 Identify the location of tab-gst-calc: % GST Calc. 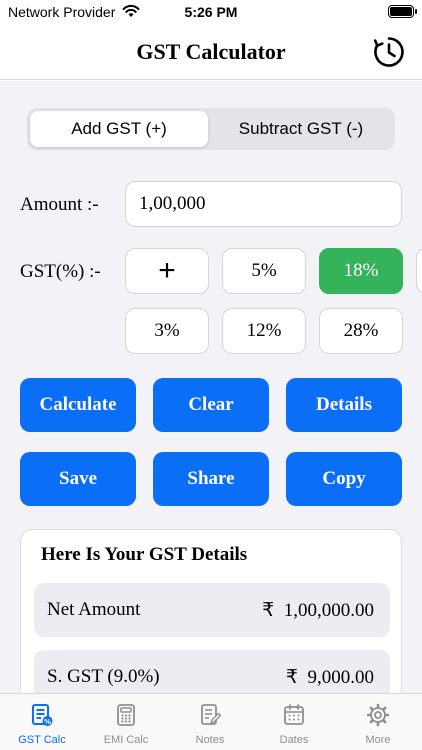
(42, 722).